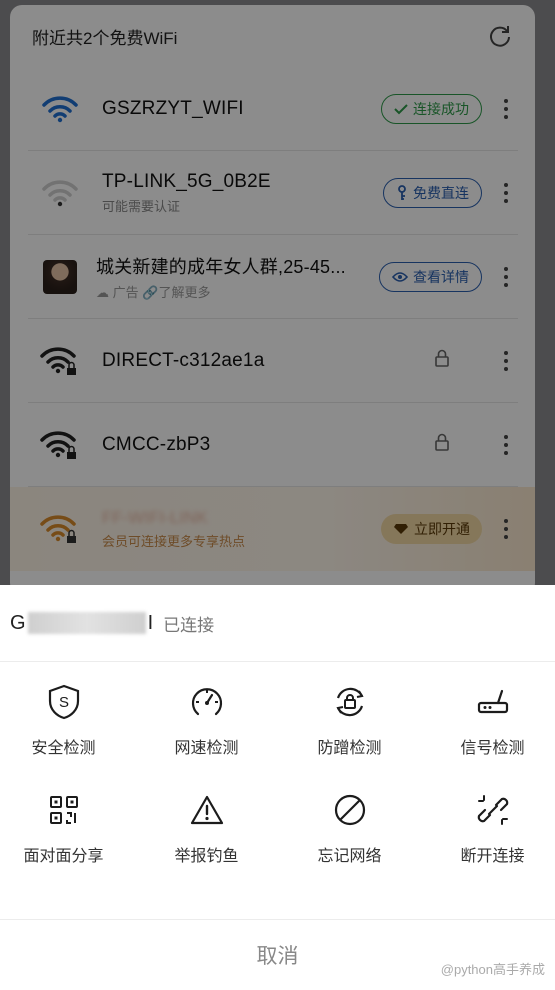 The width and height of the screenshot is (555, 990). What do you see at coordinates (277, 623) in the screenshot?
I see `sheet-header: GI 已连接` at bounding box center [277, 623].